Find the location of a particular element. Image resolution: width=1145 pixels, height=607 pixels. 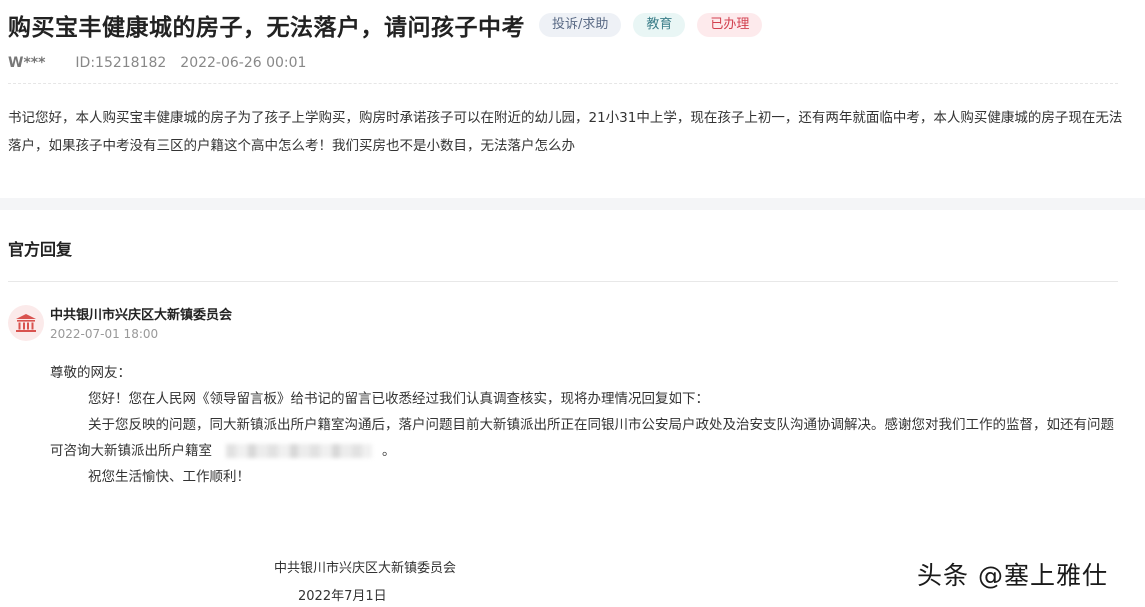

reply-date: 2022-07-01 18:00 is located at coordinates (104, 334).